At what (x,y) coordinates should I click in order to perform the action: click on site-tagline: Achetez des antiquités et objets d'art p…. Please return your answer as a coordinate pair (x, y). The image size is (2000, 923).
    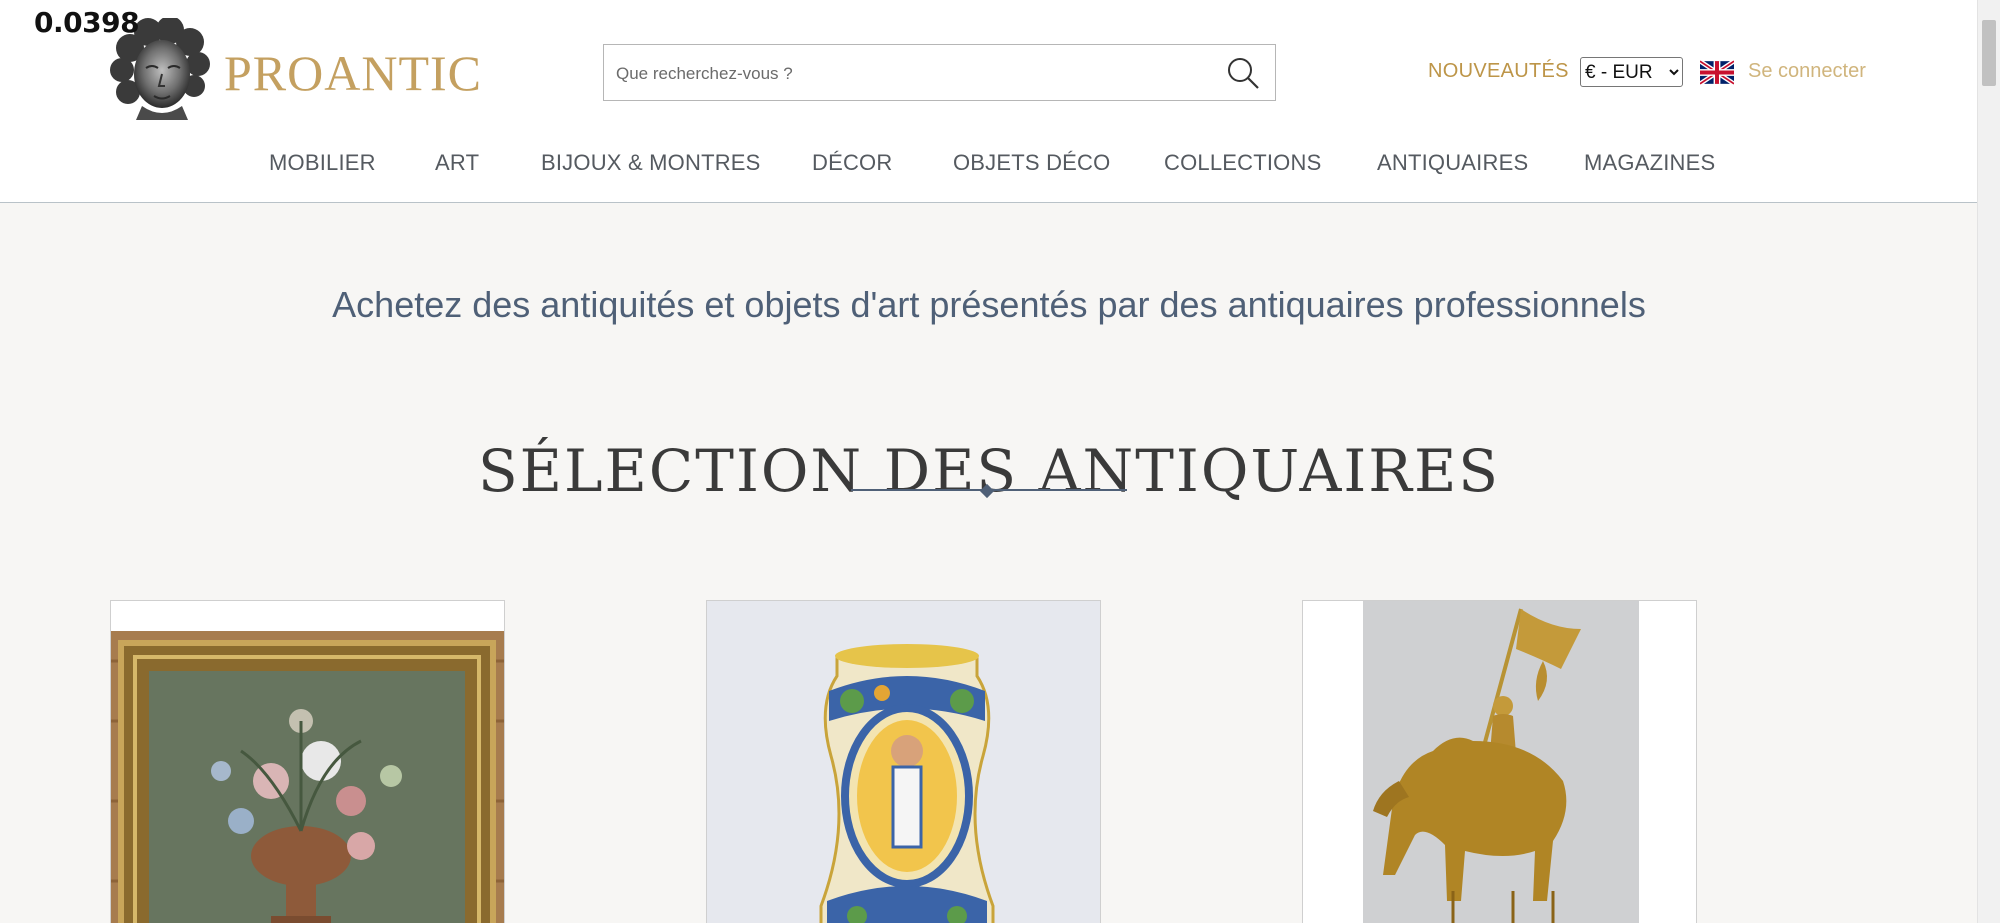
    Looking at the image, I should click on (989, 304).